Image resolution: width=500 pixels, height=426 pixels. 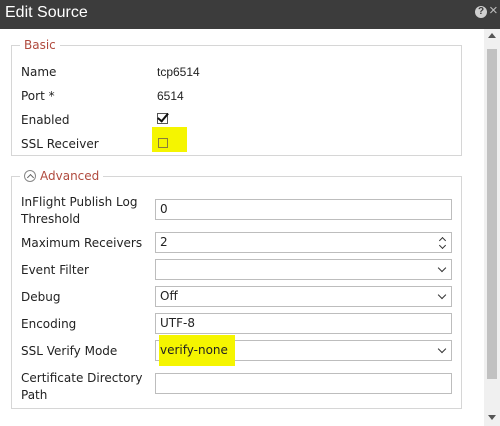 What do you see at coordinates (178, 72) in the screenshot?
I see `name-value: tcp6514` at bounding box center [178, 72].